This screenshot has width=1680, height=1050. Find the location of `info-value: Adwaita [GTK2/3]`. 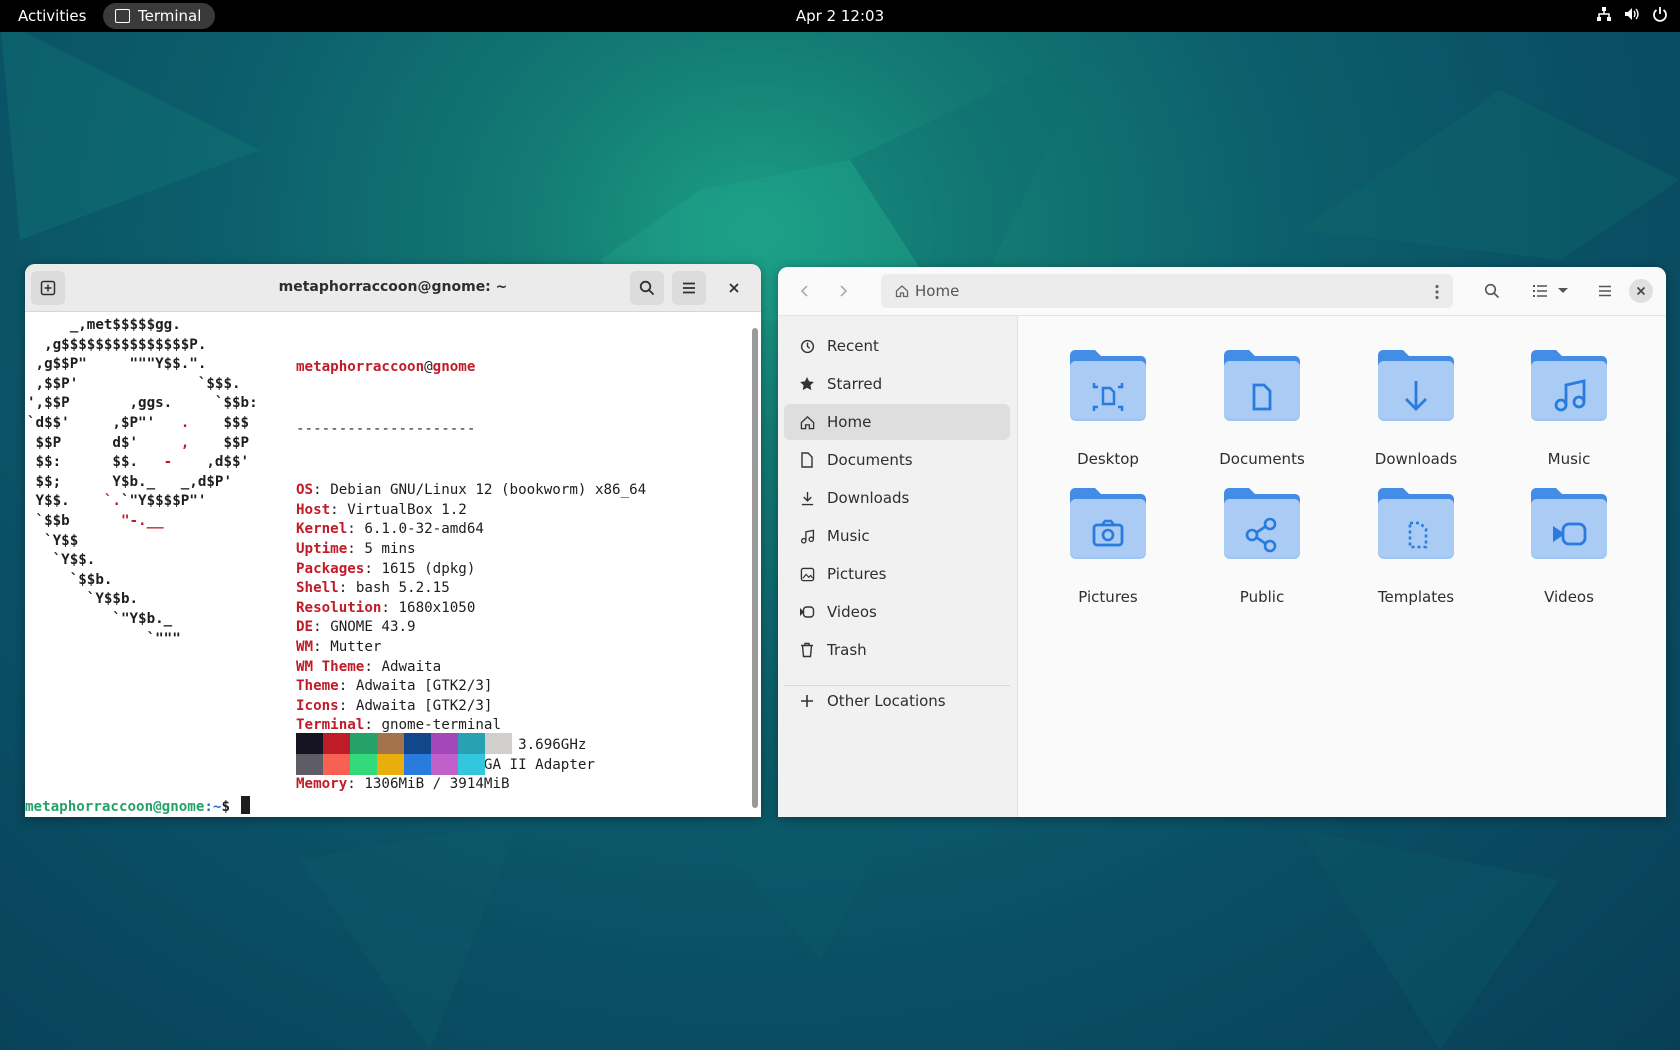

info-value: Adwaita [GTK2/3] is located at coordinates (424, 686).